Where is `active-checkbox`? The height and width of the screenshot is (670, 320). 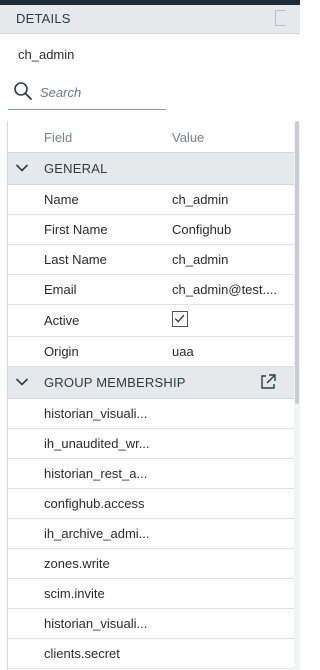 active-checkbox is located at coordinates (180, 319).